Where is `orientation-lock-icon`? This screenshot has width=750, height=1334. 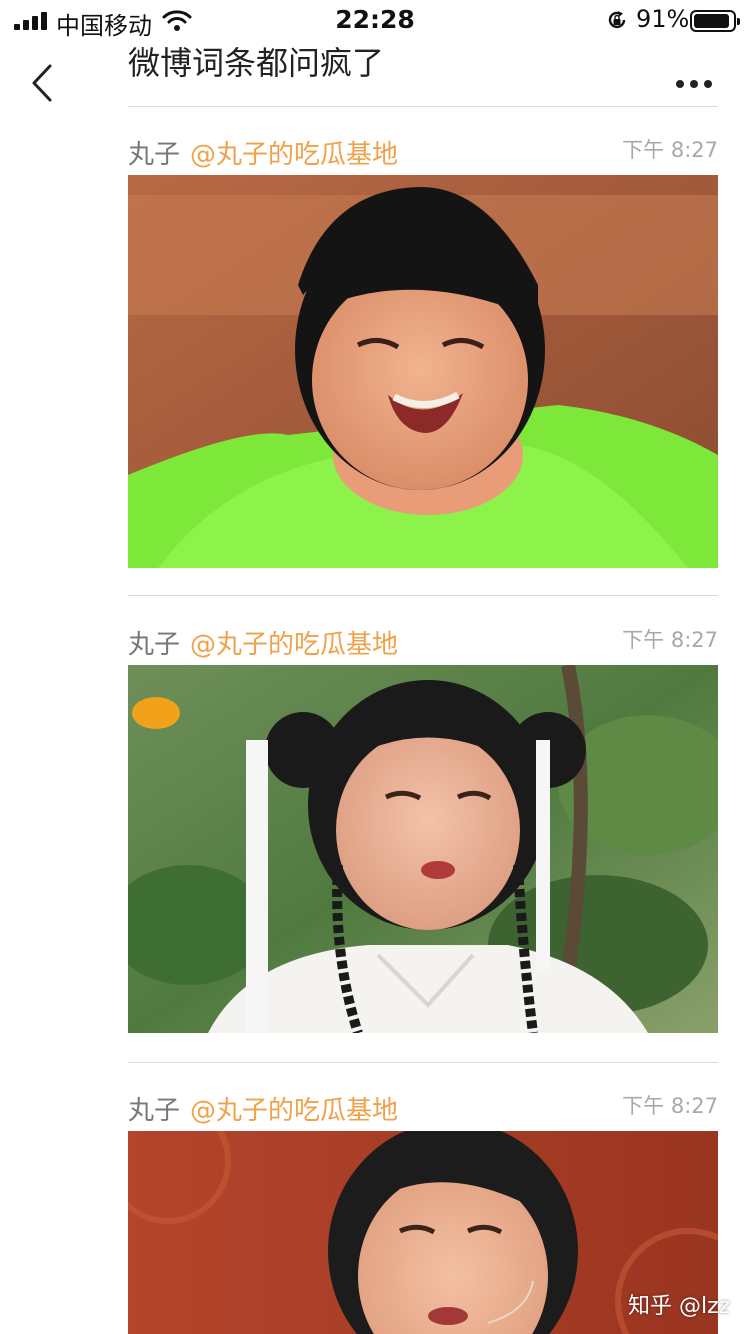 orientation-lock-icon is located at coordinates (617, 20).